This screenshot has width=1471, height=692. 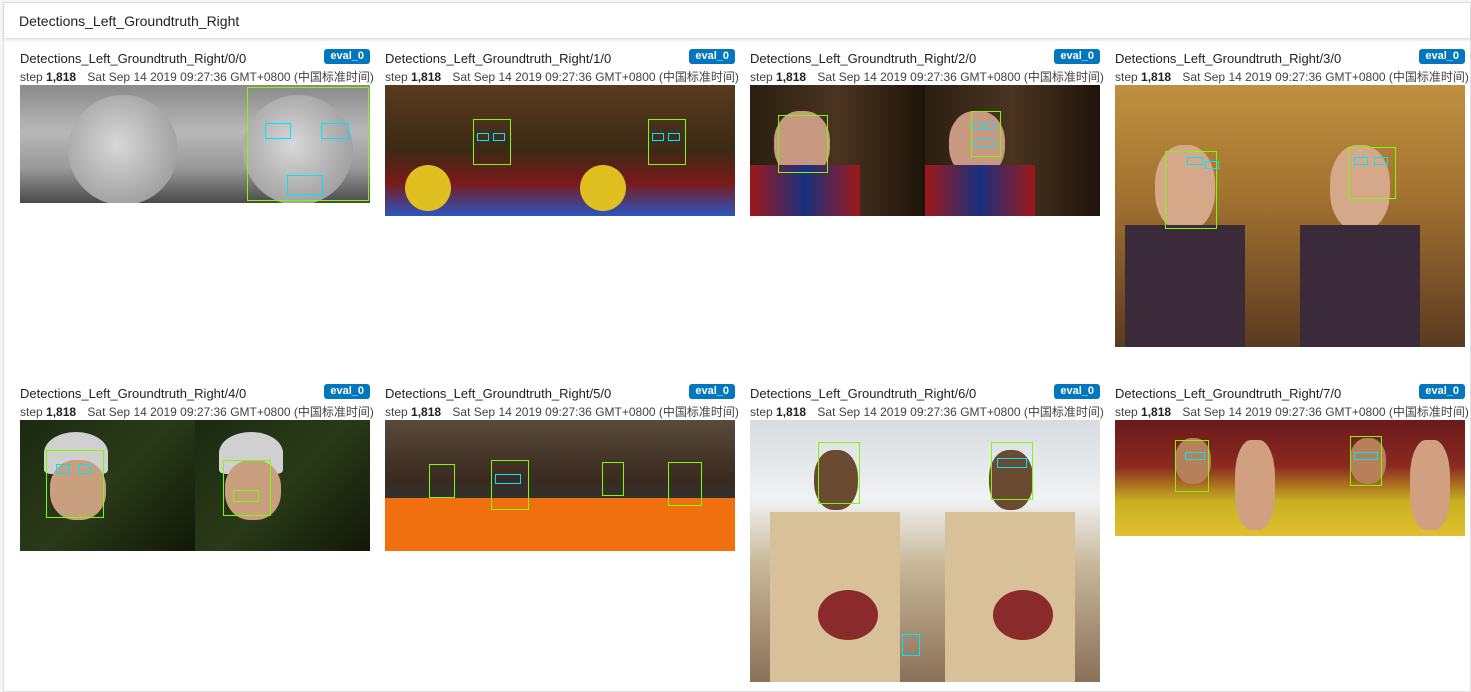 I want to click on card-title: Detections_Left_Groundtruth_Right/3/0, so click(x=1228, y=58).